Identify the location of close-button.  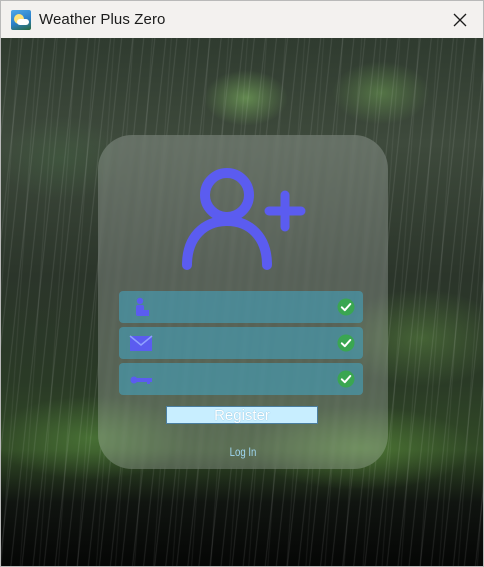
(460, 19).